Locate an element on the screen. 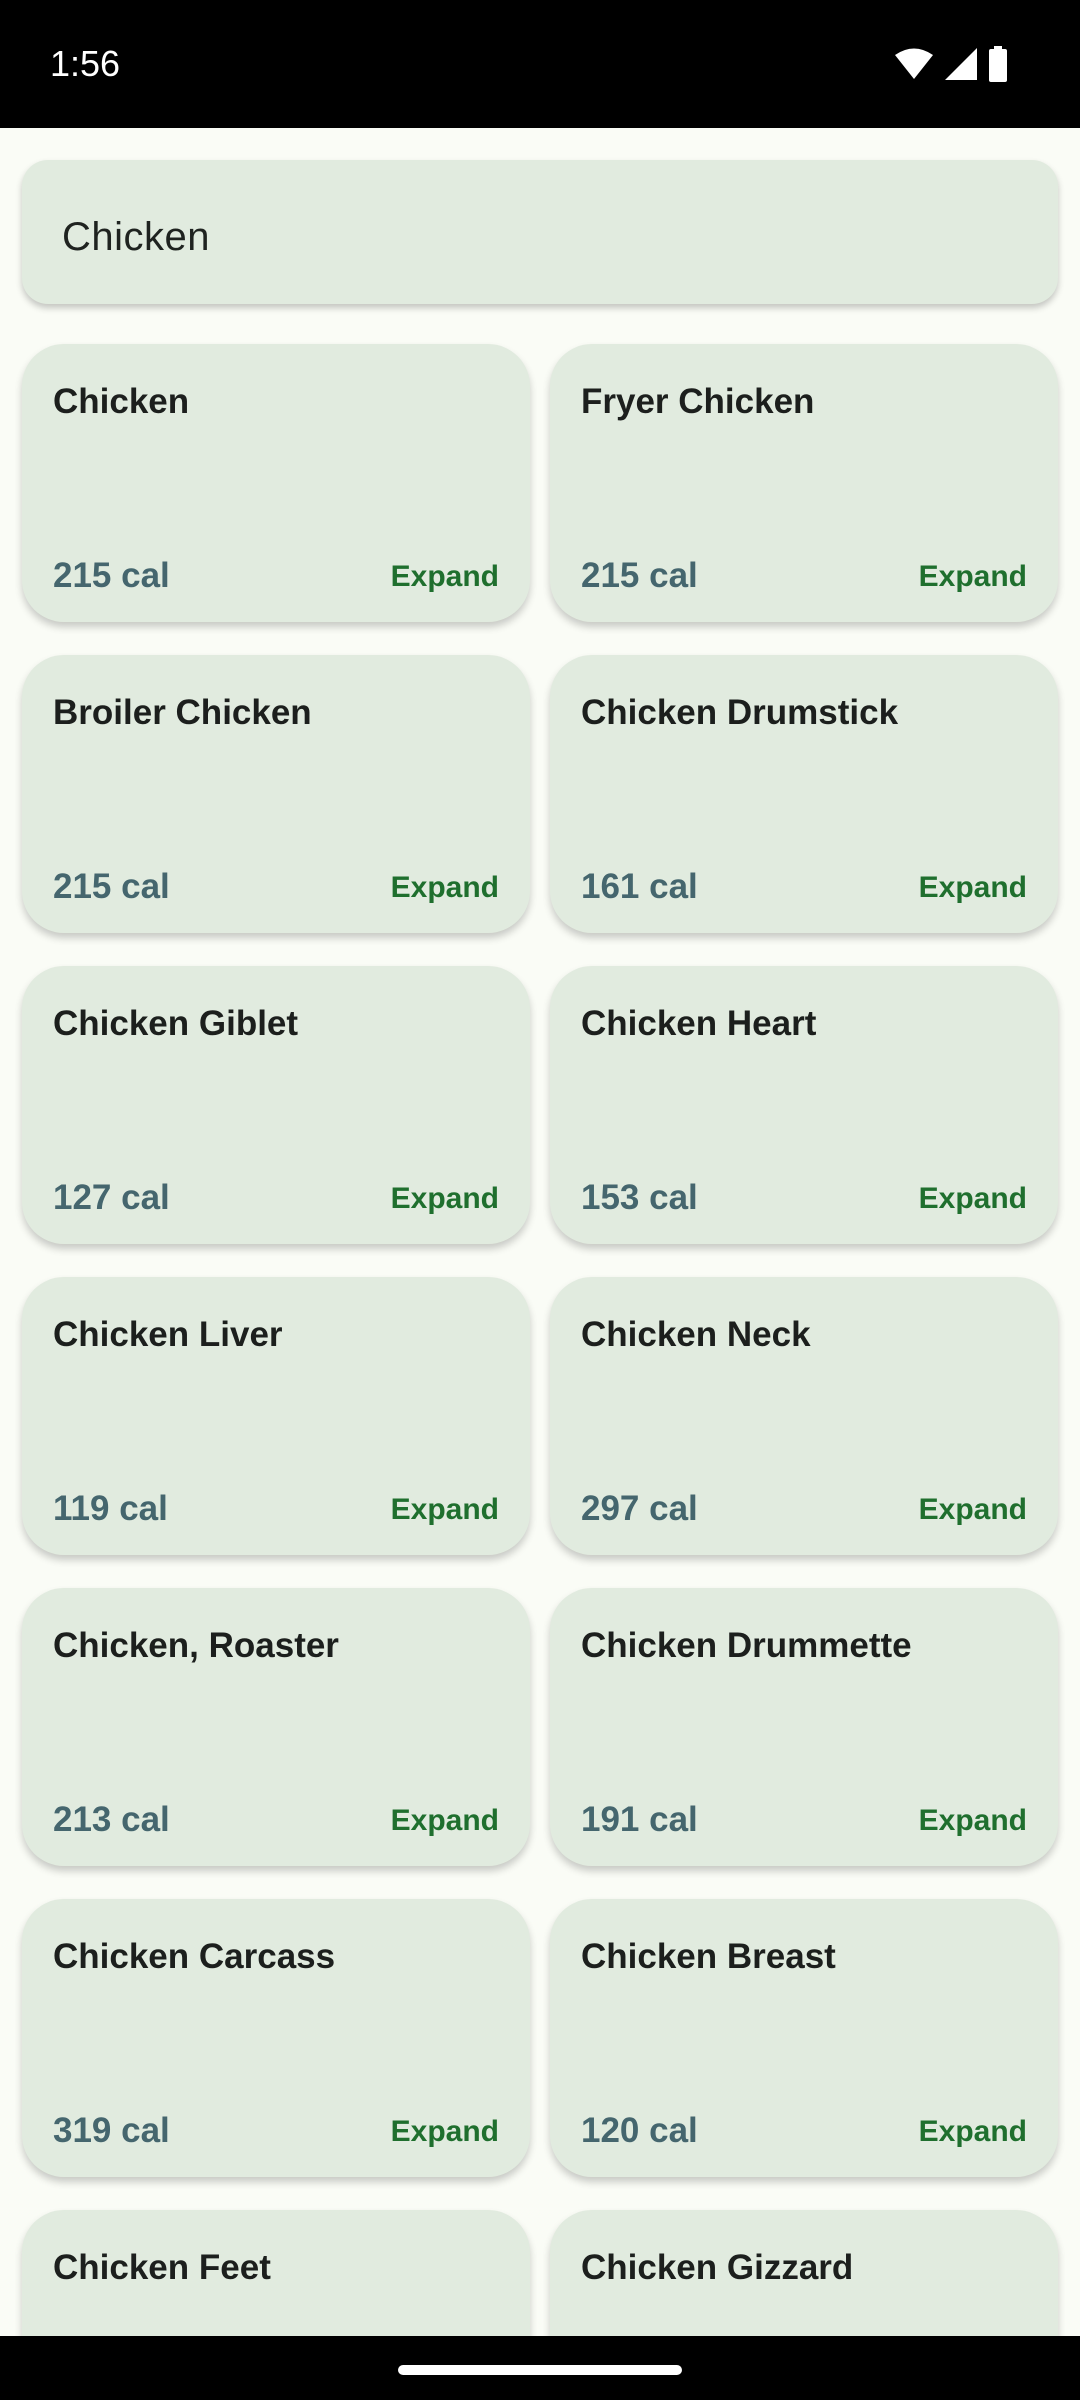 The height and width of the screenshot is (2400, 1080). food-calories: 120 cal is located at coordinates (639, 2130).